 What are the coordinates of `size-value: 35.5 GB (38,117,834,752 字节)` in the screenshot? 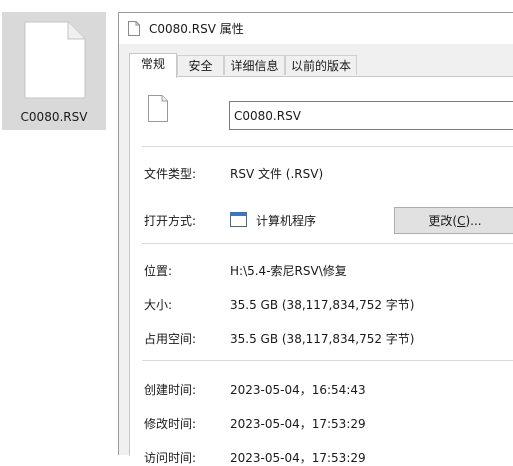 It's located at (322, 305).